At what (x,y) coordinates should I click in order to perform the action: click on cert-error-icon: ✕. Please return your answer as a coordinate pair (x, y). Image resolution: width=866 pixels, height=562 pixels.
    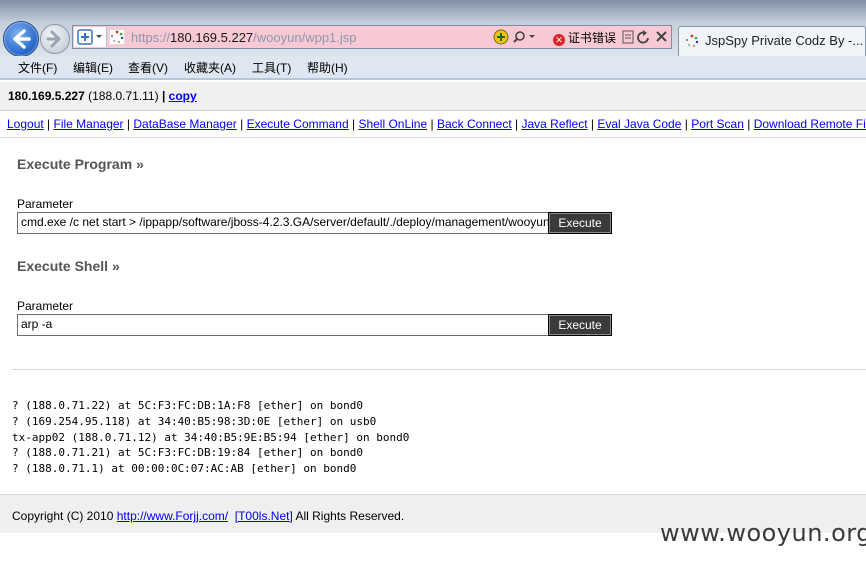
    Looking at the image, I should click on (559, 40).